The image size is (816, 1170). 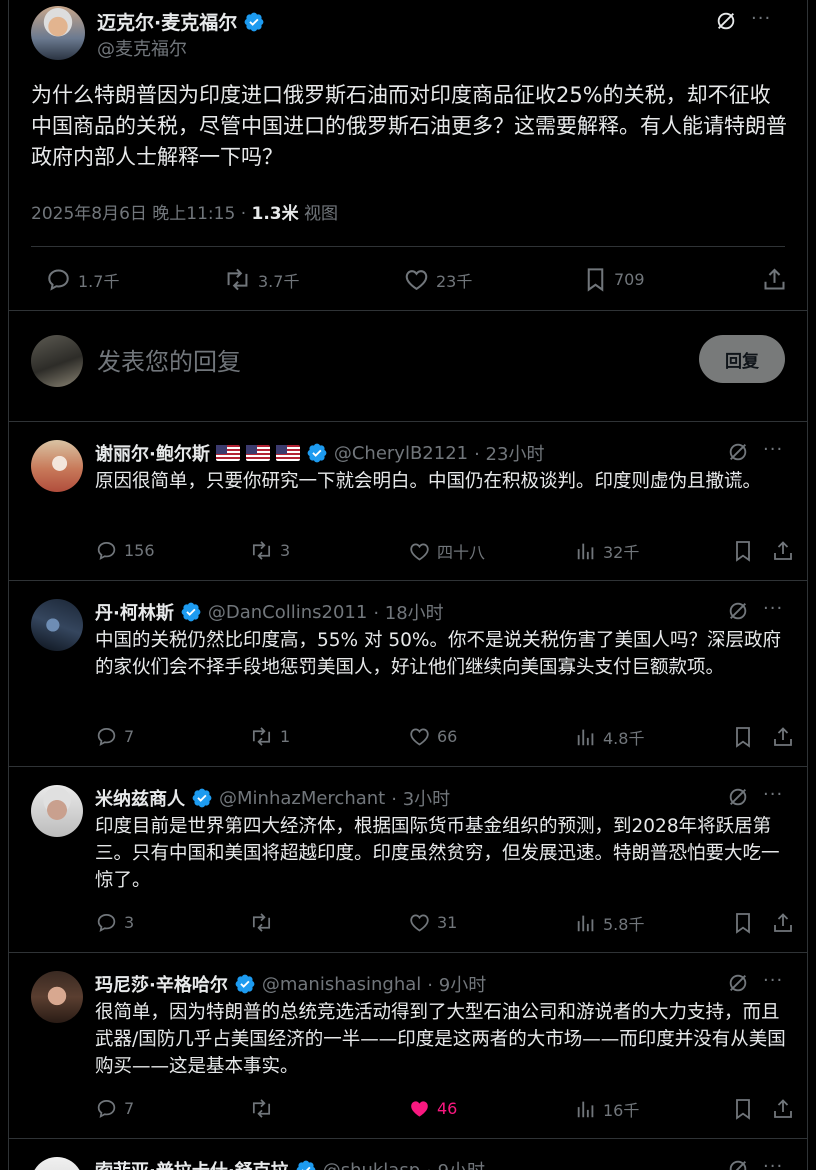 What do you see at coordinates (621, 552) in the screenshot?
I see `view-count: 32千` at bounding box center [621, 552].